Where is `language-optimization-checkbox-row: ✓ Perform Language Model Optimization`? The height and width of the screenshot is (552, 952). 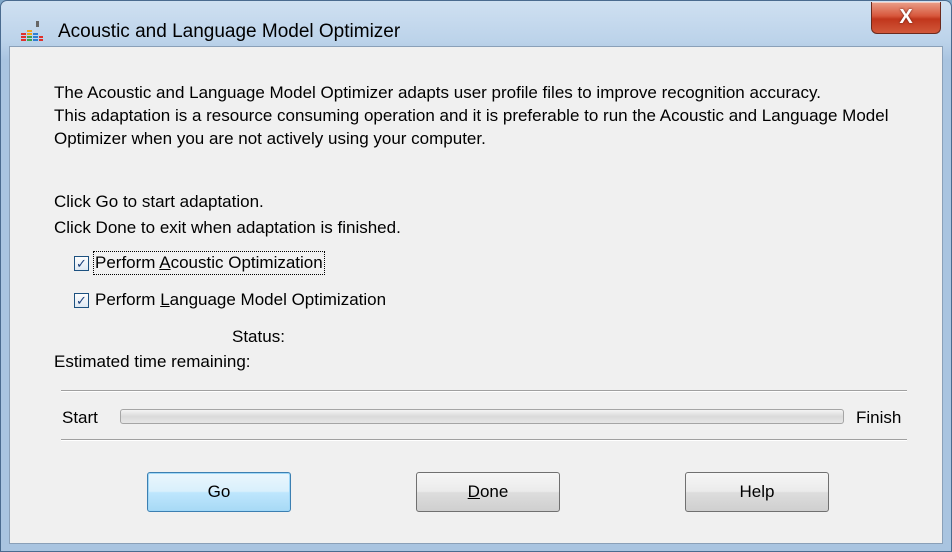
language-optimization-checkbox-row: ✓ Perform Language Model Optimization is located at coordinates (230, 300).